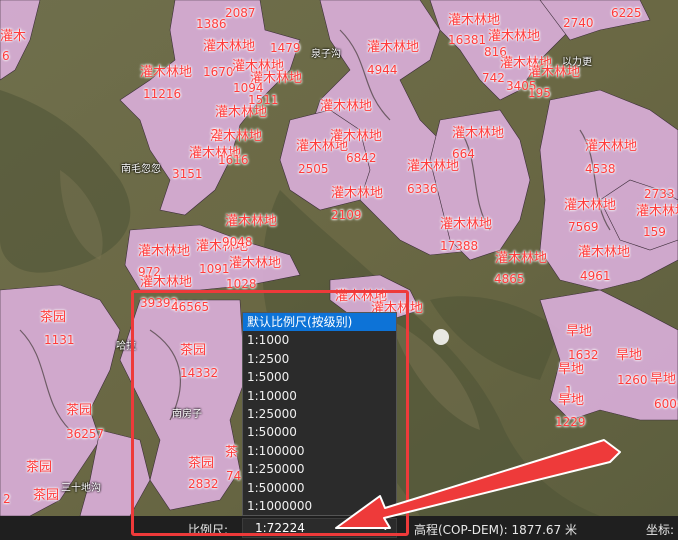  Describe the element at coordinates (422, 189) in the screenshot. I see `map-label: 6336` at that location.